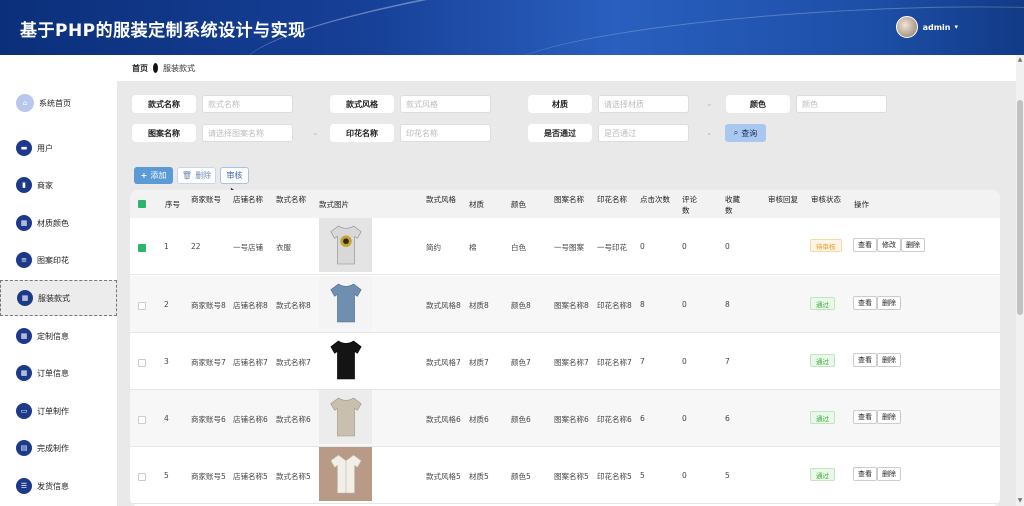 The image size is (1024, 506). I want to click on print-name-label: 印花名称, so click(362, 133).